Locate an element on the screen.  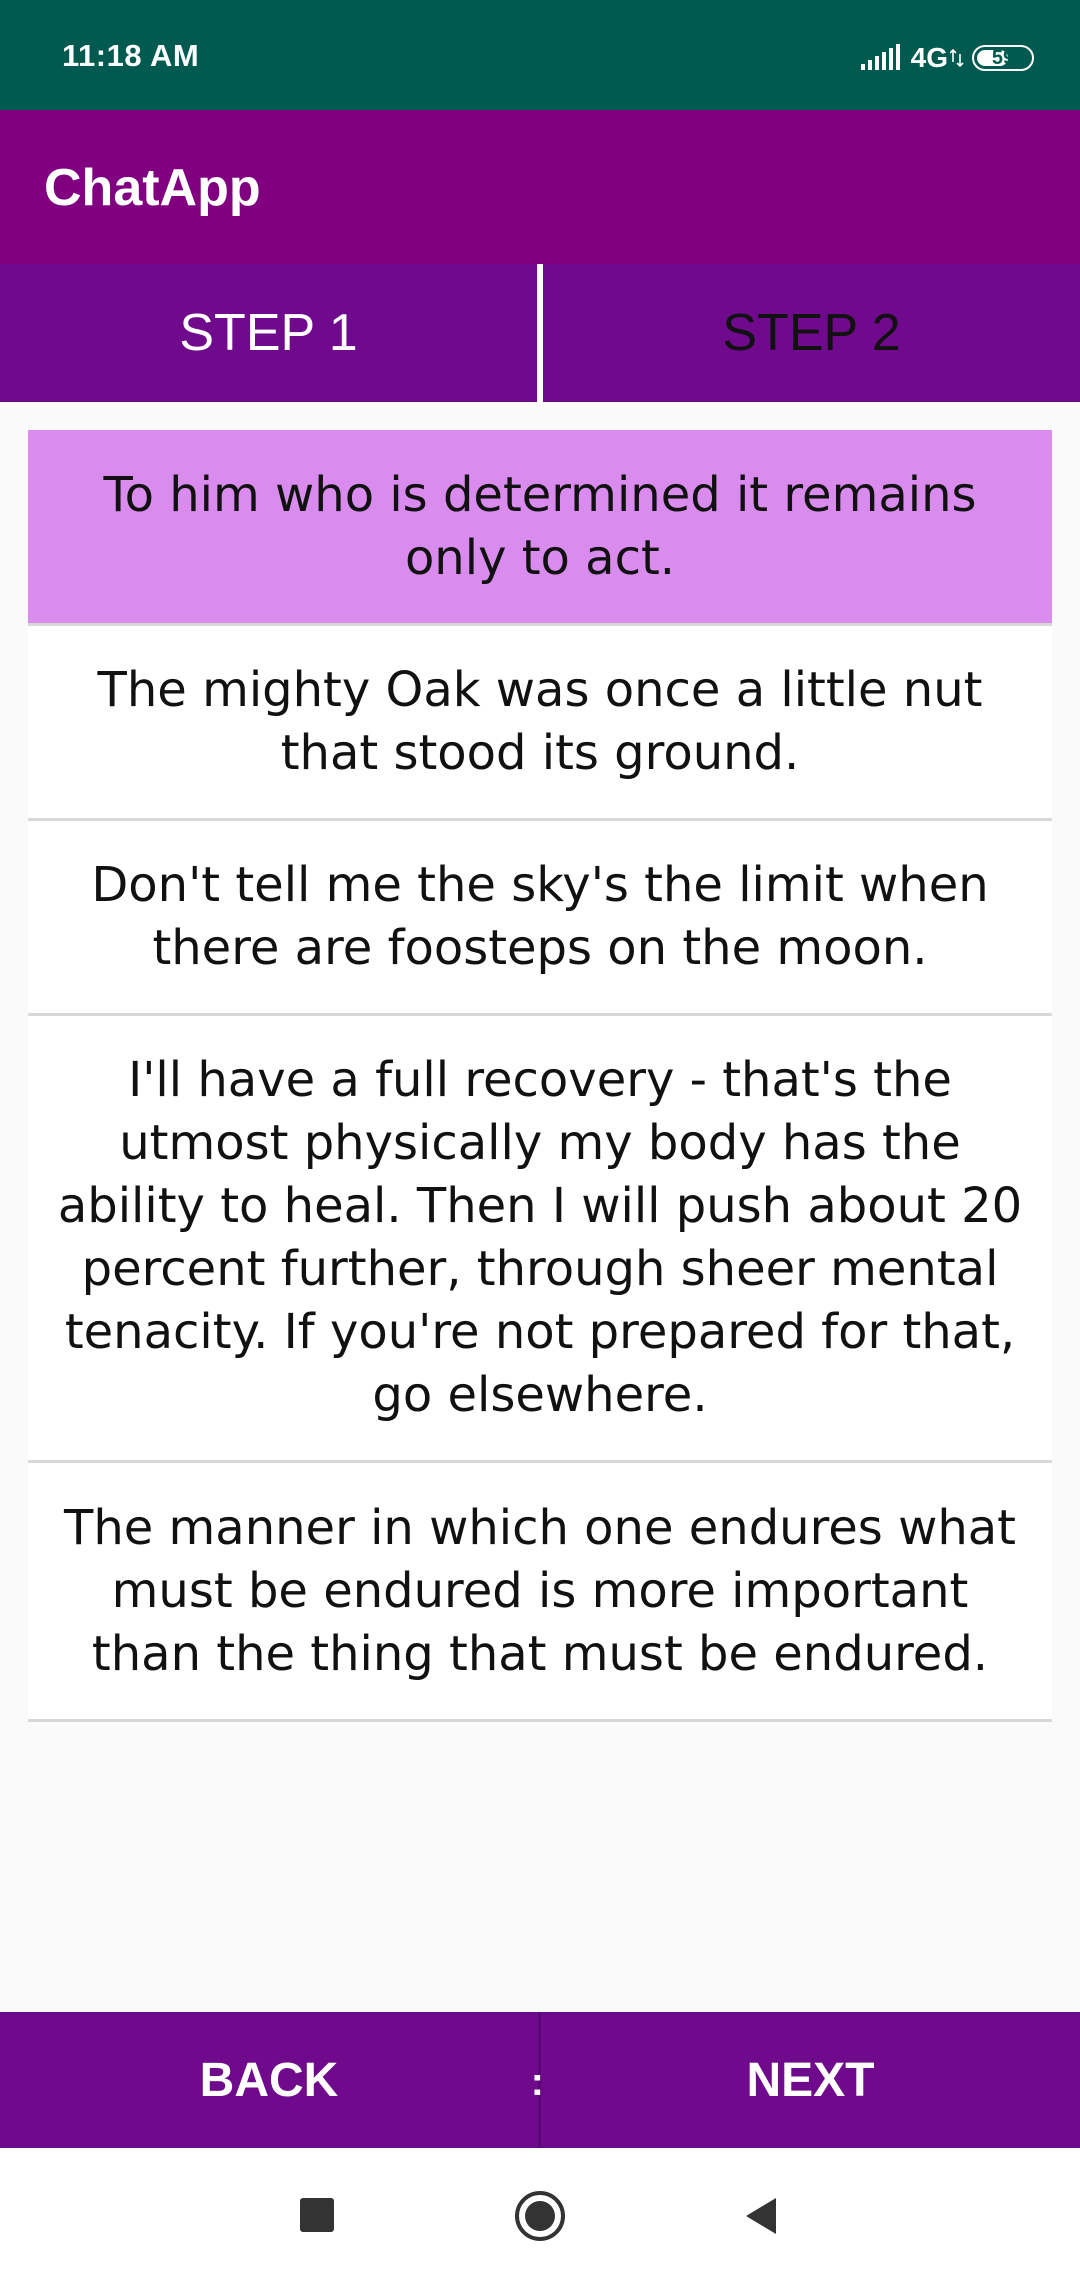
battery-icon: 59 is located at coordinates (1003, 58).